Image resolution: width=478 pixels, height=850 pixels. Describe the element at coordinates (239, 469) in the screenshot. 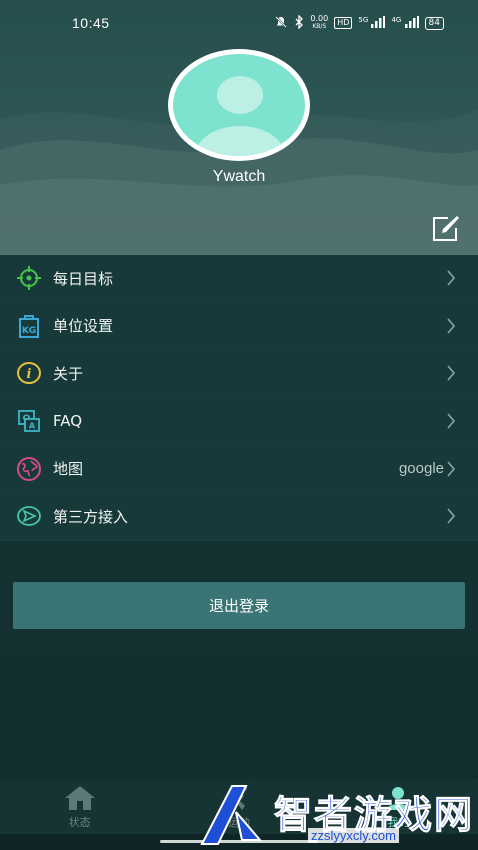

I see `menu-item-map: 地图 google` at that location.